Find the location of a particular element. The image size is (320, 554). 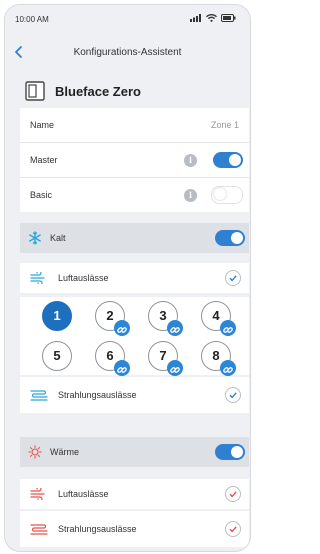

snowflake-icon is located at coordinates (35, 238).